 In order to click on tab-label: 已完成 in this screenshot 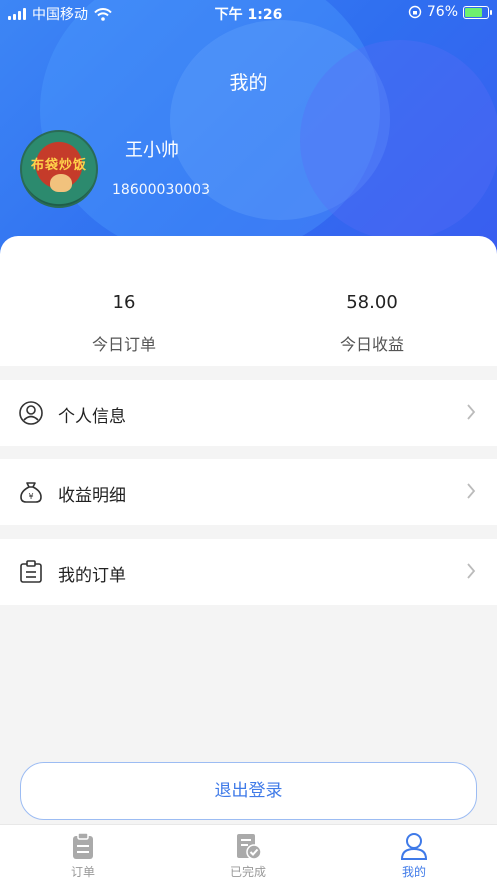, I will do `click(247, 872)`.